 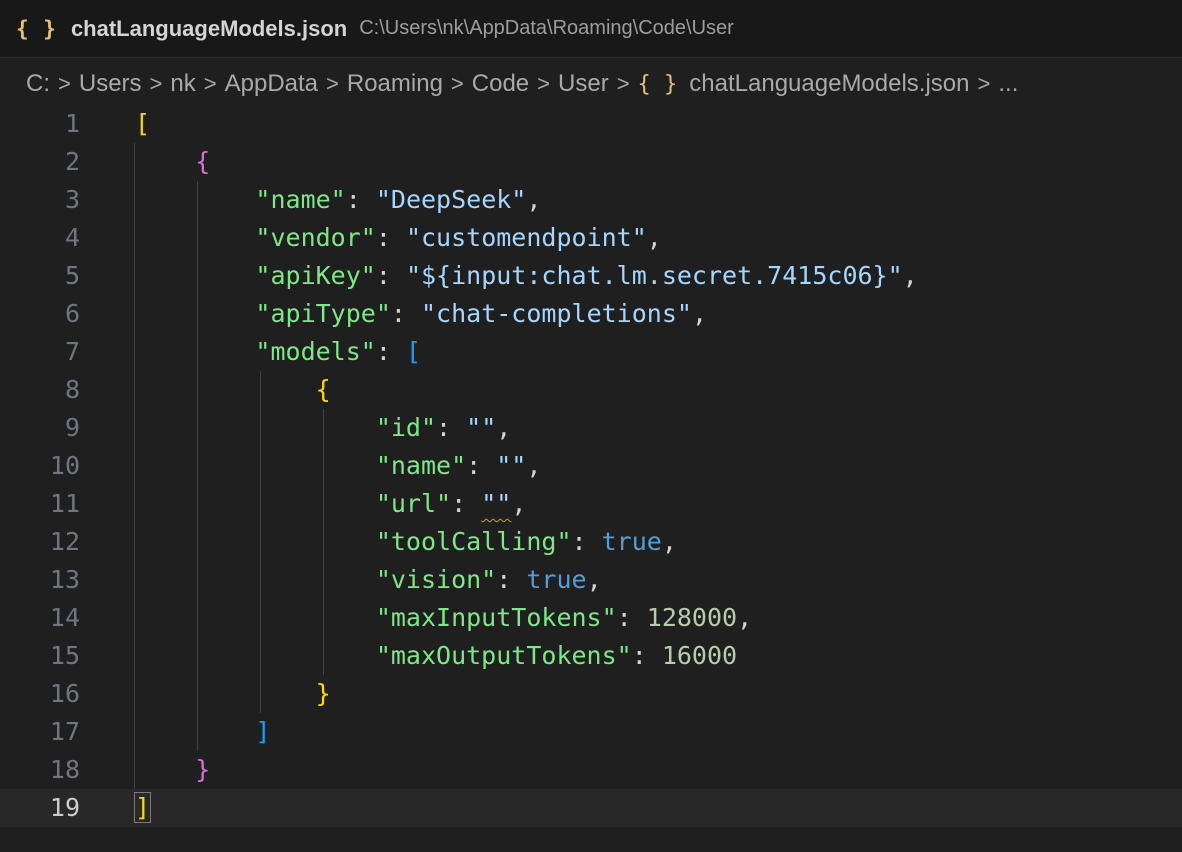 I want to click on code-line: 16 }, so click(x=591, y=694).